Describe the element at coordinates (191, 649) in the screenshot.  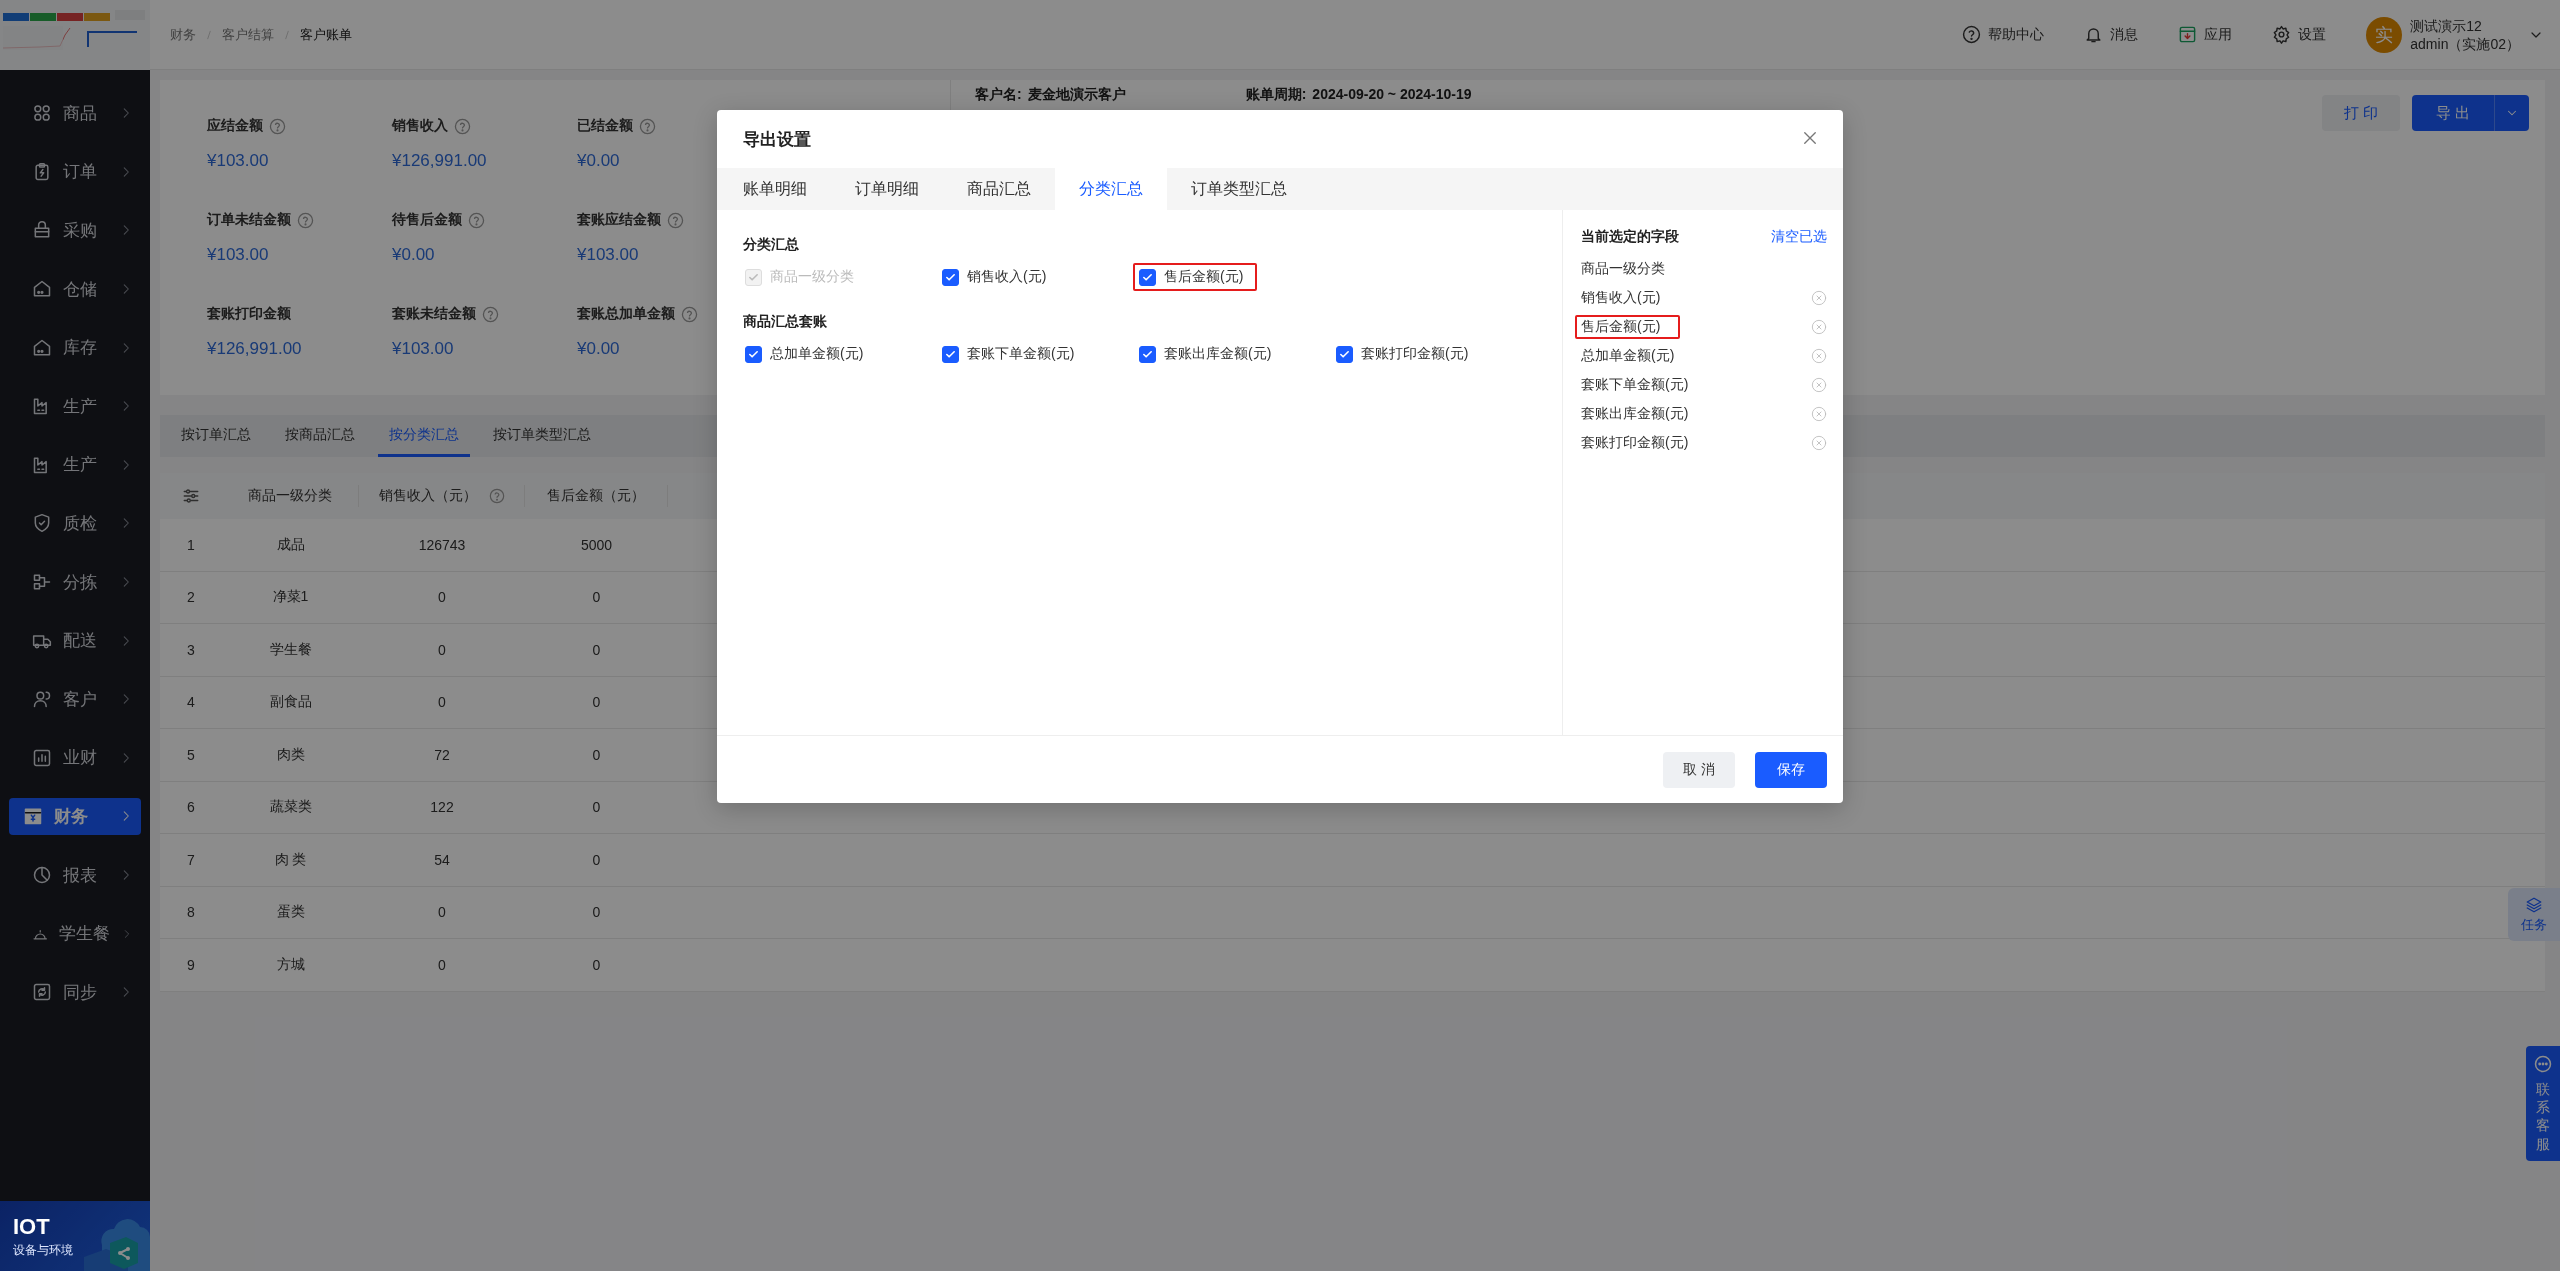
I see `row-number: 3` at that location.